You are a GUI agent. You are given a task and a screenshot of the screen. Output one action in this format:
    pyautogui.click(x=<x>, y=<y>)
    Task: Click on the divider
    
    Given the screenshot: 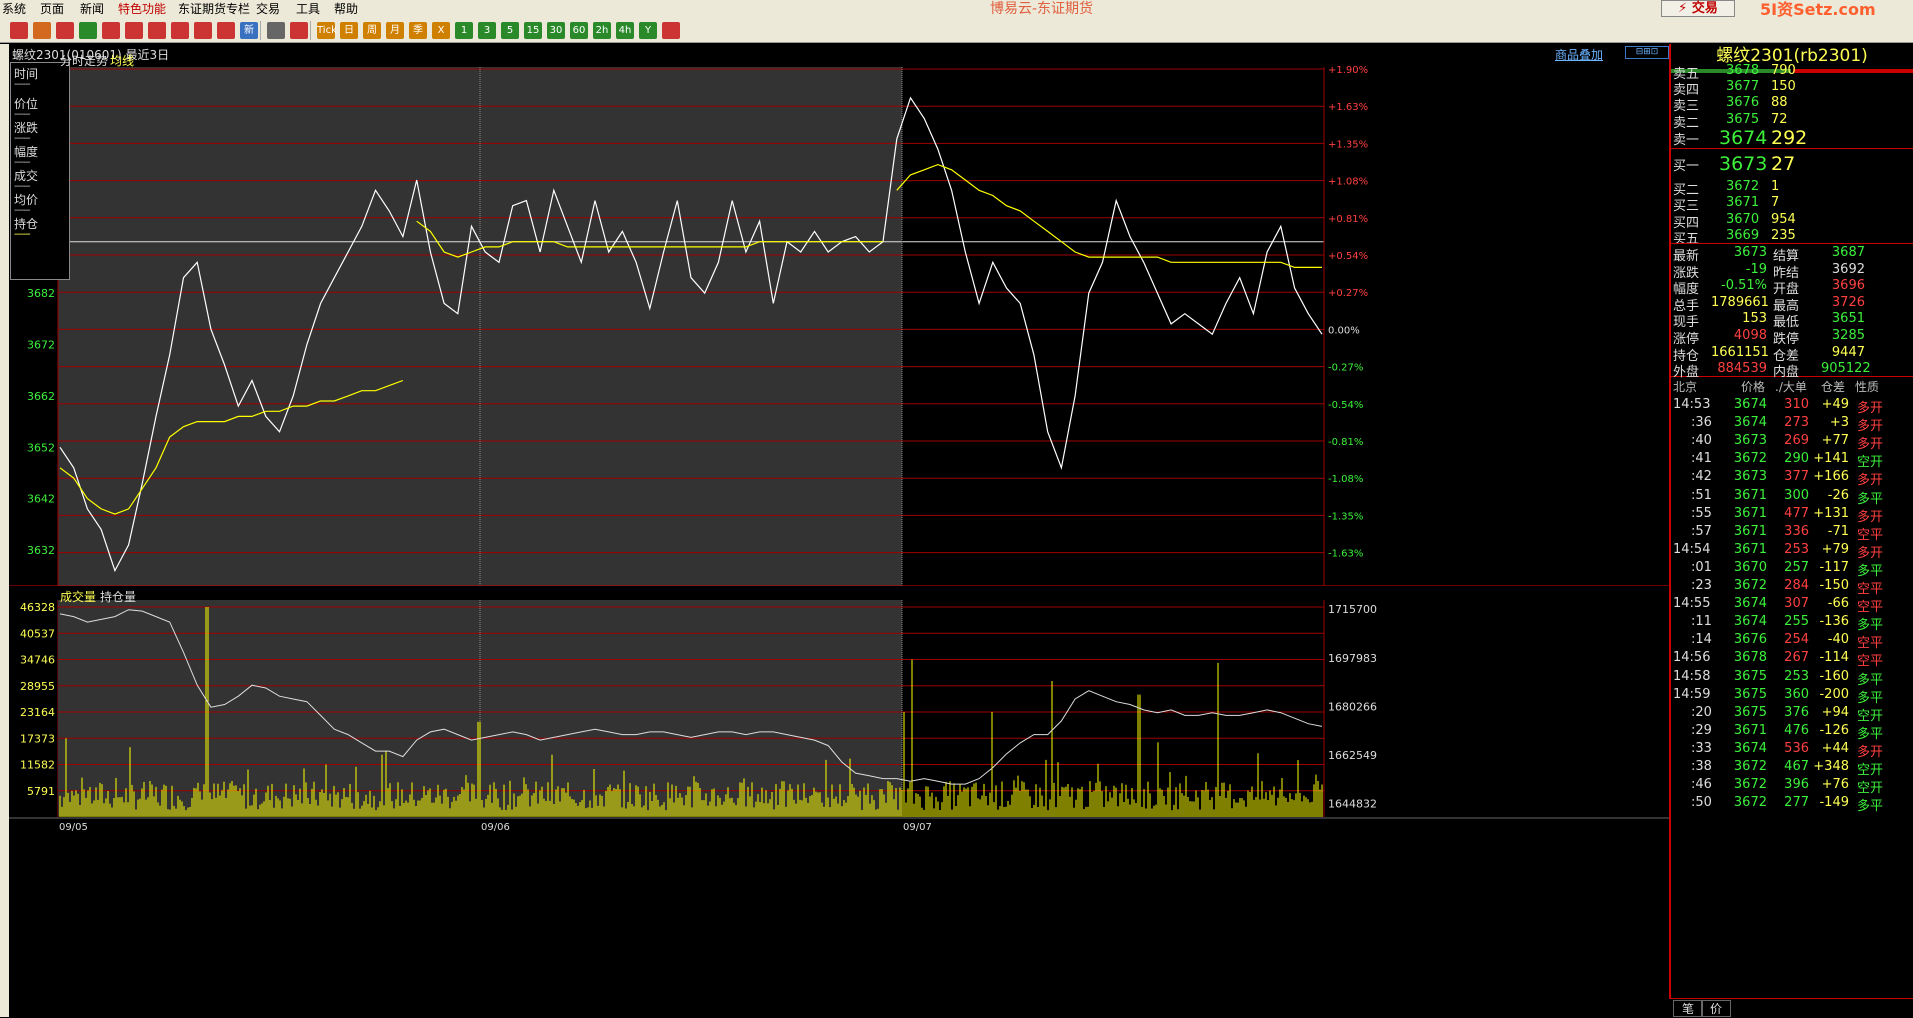 What is the action you would take?
    pyautogui.click(x=1792, y=148)
    